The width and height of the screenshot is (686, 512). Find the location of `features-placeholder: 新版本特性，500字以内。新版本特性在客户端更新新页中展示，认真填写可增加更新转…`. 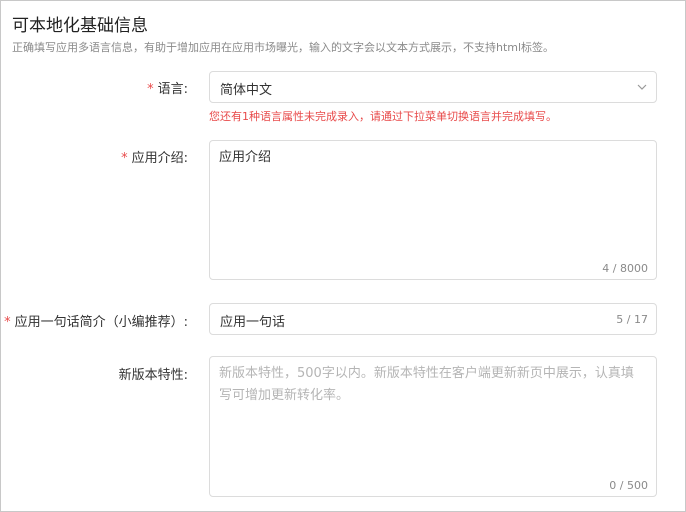

features-placeholder: 新版本特性，500字以内。新版本特性在客户端更新新页中展示，认真填写可增加更新转… is located at coordinates (426, 384).